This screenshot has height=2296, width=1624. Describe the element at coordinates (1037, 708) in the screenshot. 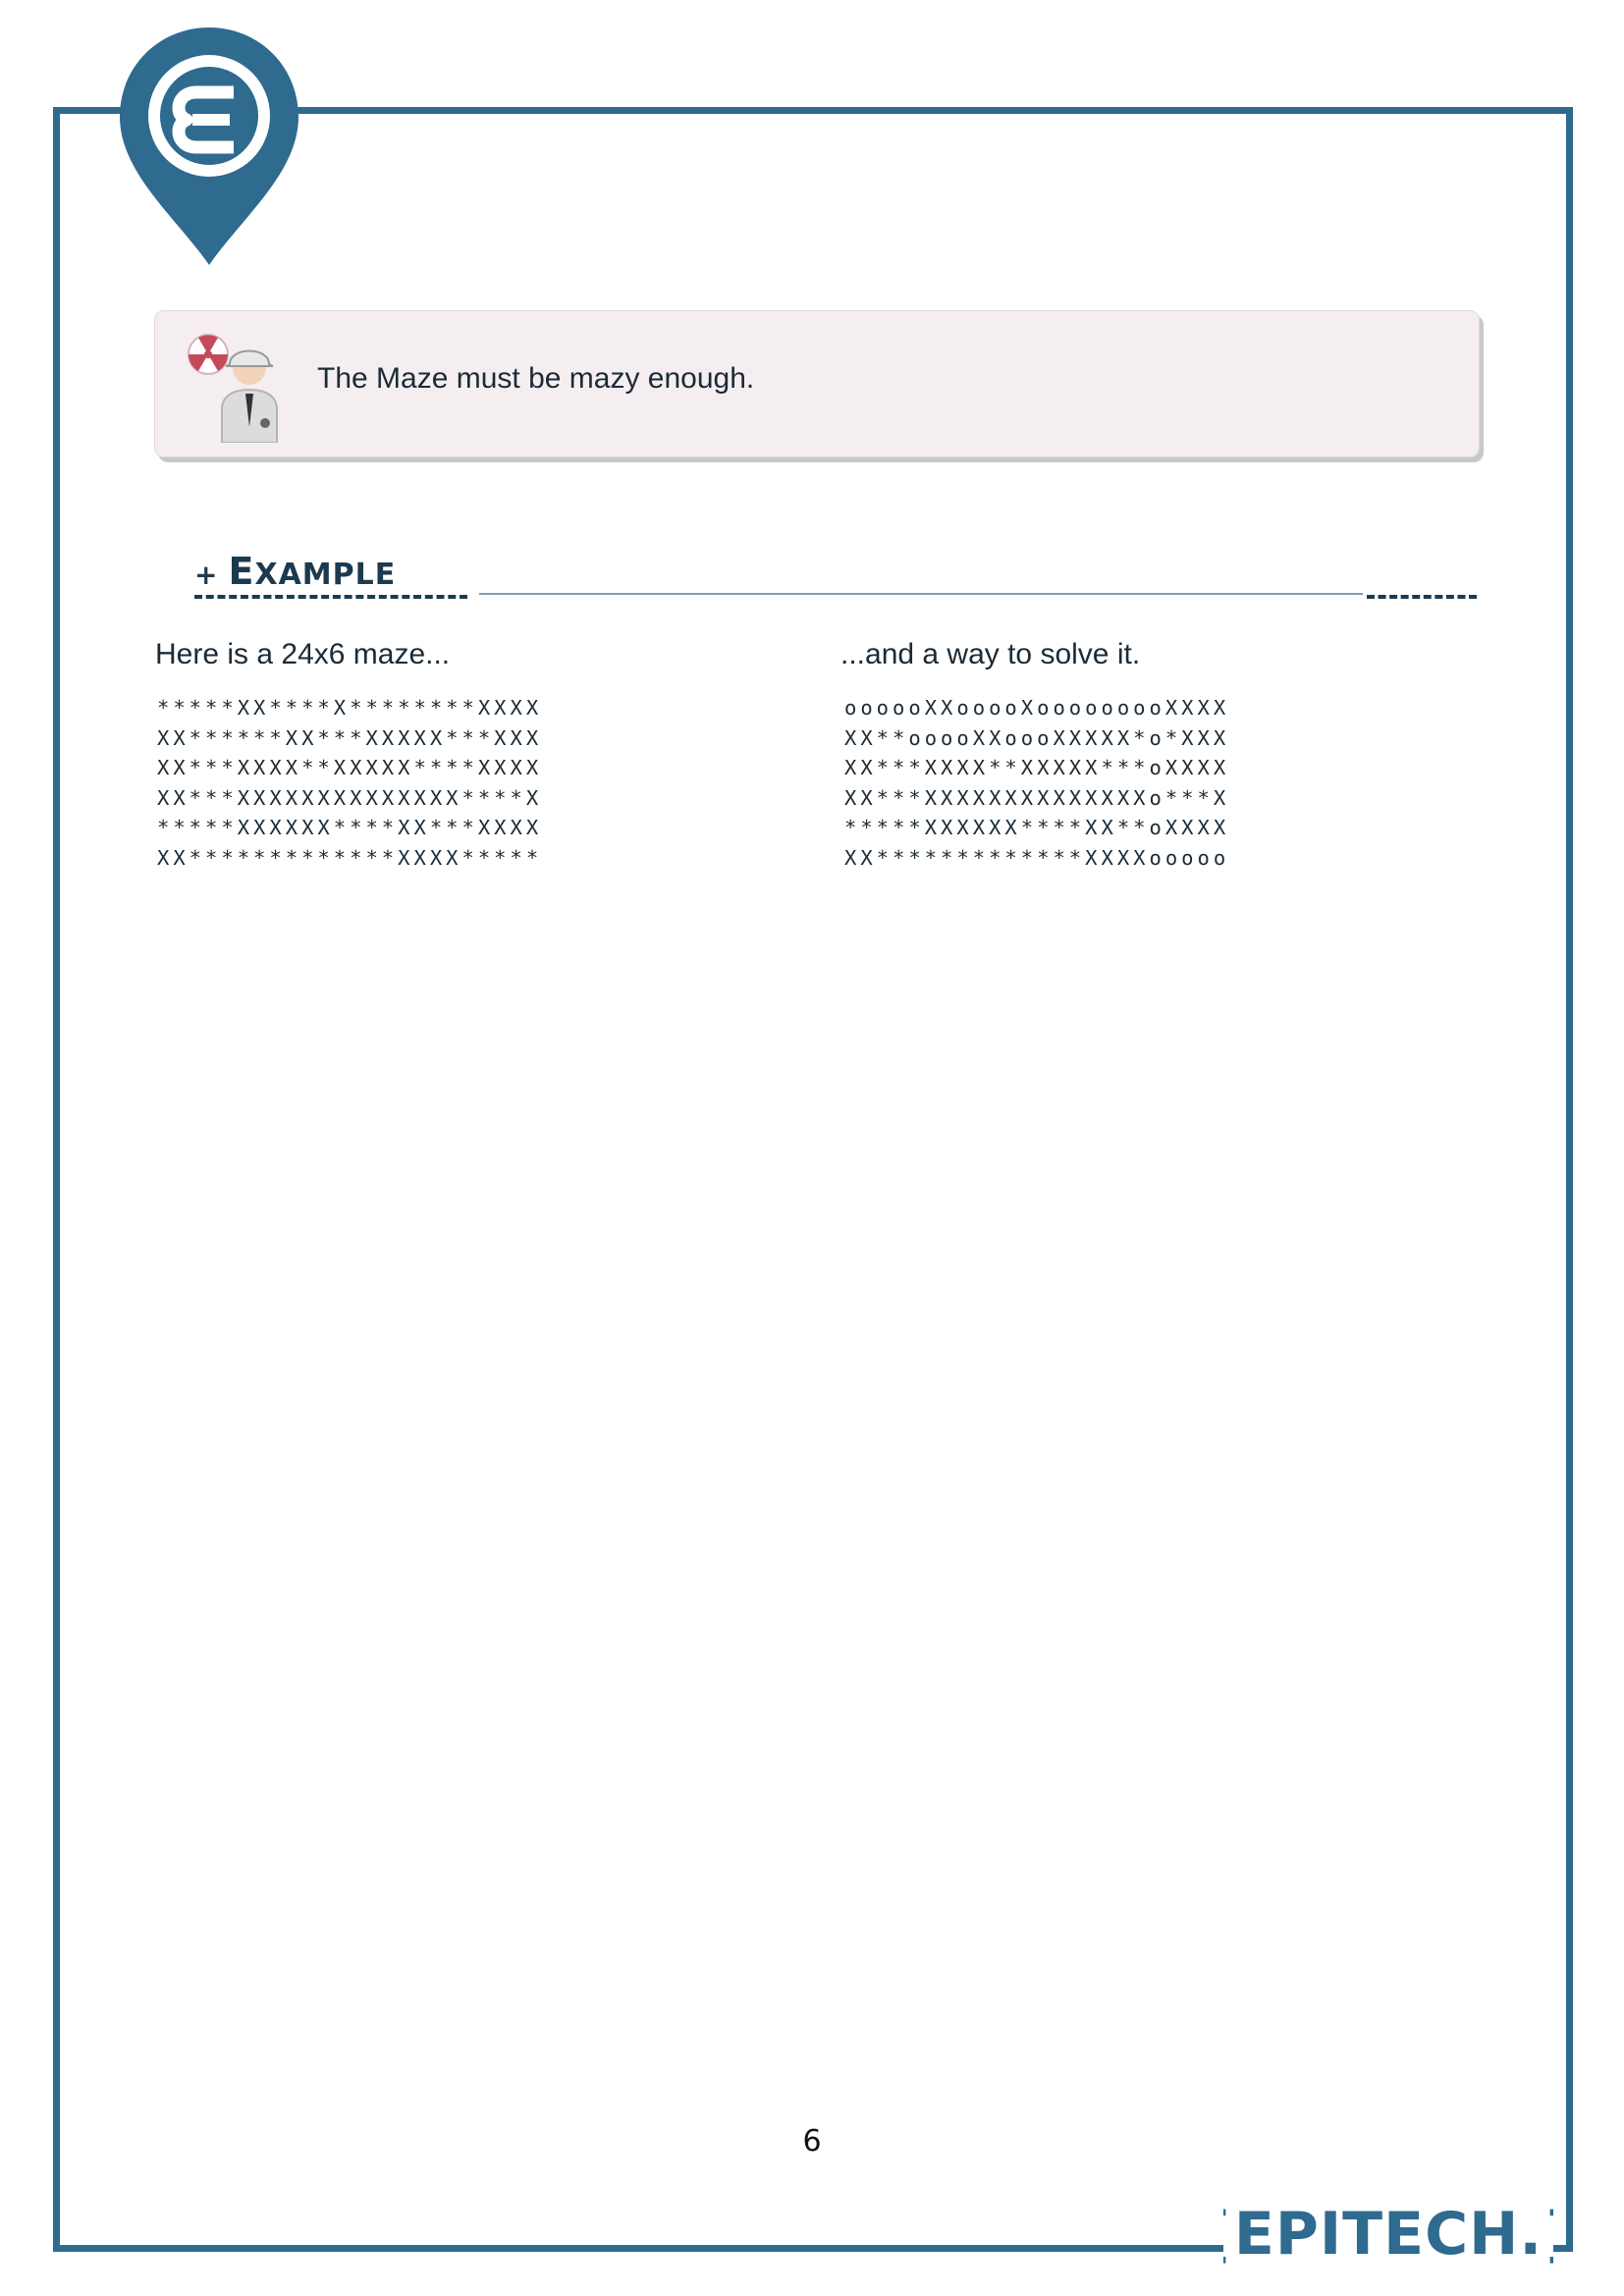

I see `solution-row: oooooXXooooXooooooooXXXX` at that location.